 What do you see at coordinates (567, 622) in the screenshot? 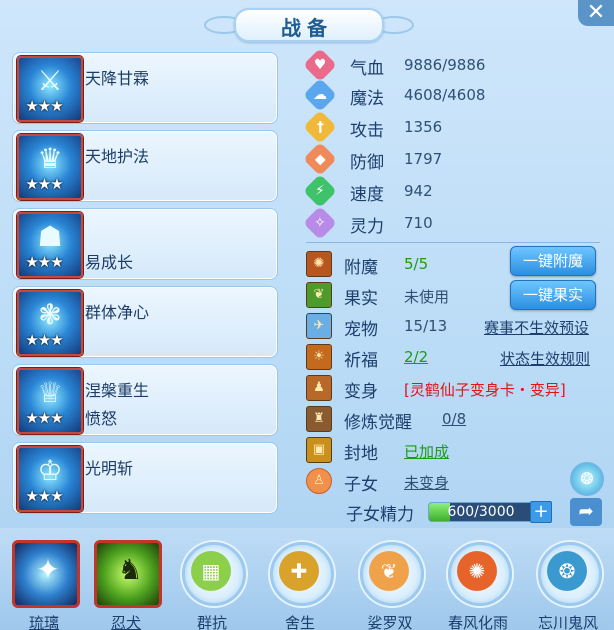
I see `slot-label: 忘川鬼风` at bounding box center [567, 622].